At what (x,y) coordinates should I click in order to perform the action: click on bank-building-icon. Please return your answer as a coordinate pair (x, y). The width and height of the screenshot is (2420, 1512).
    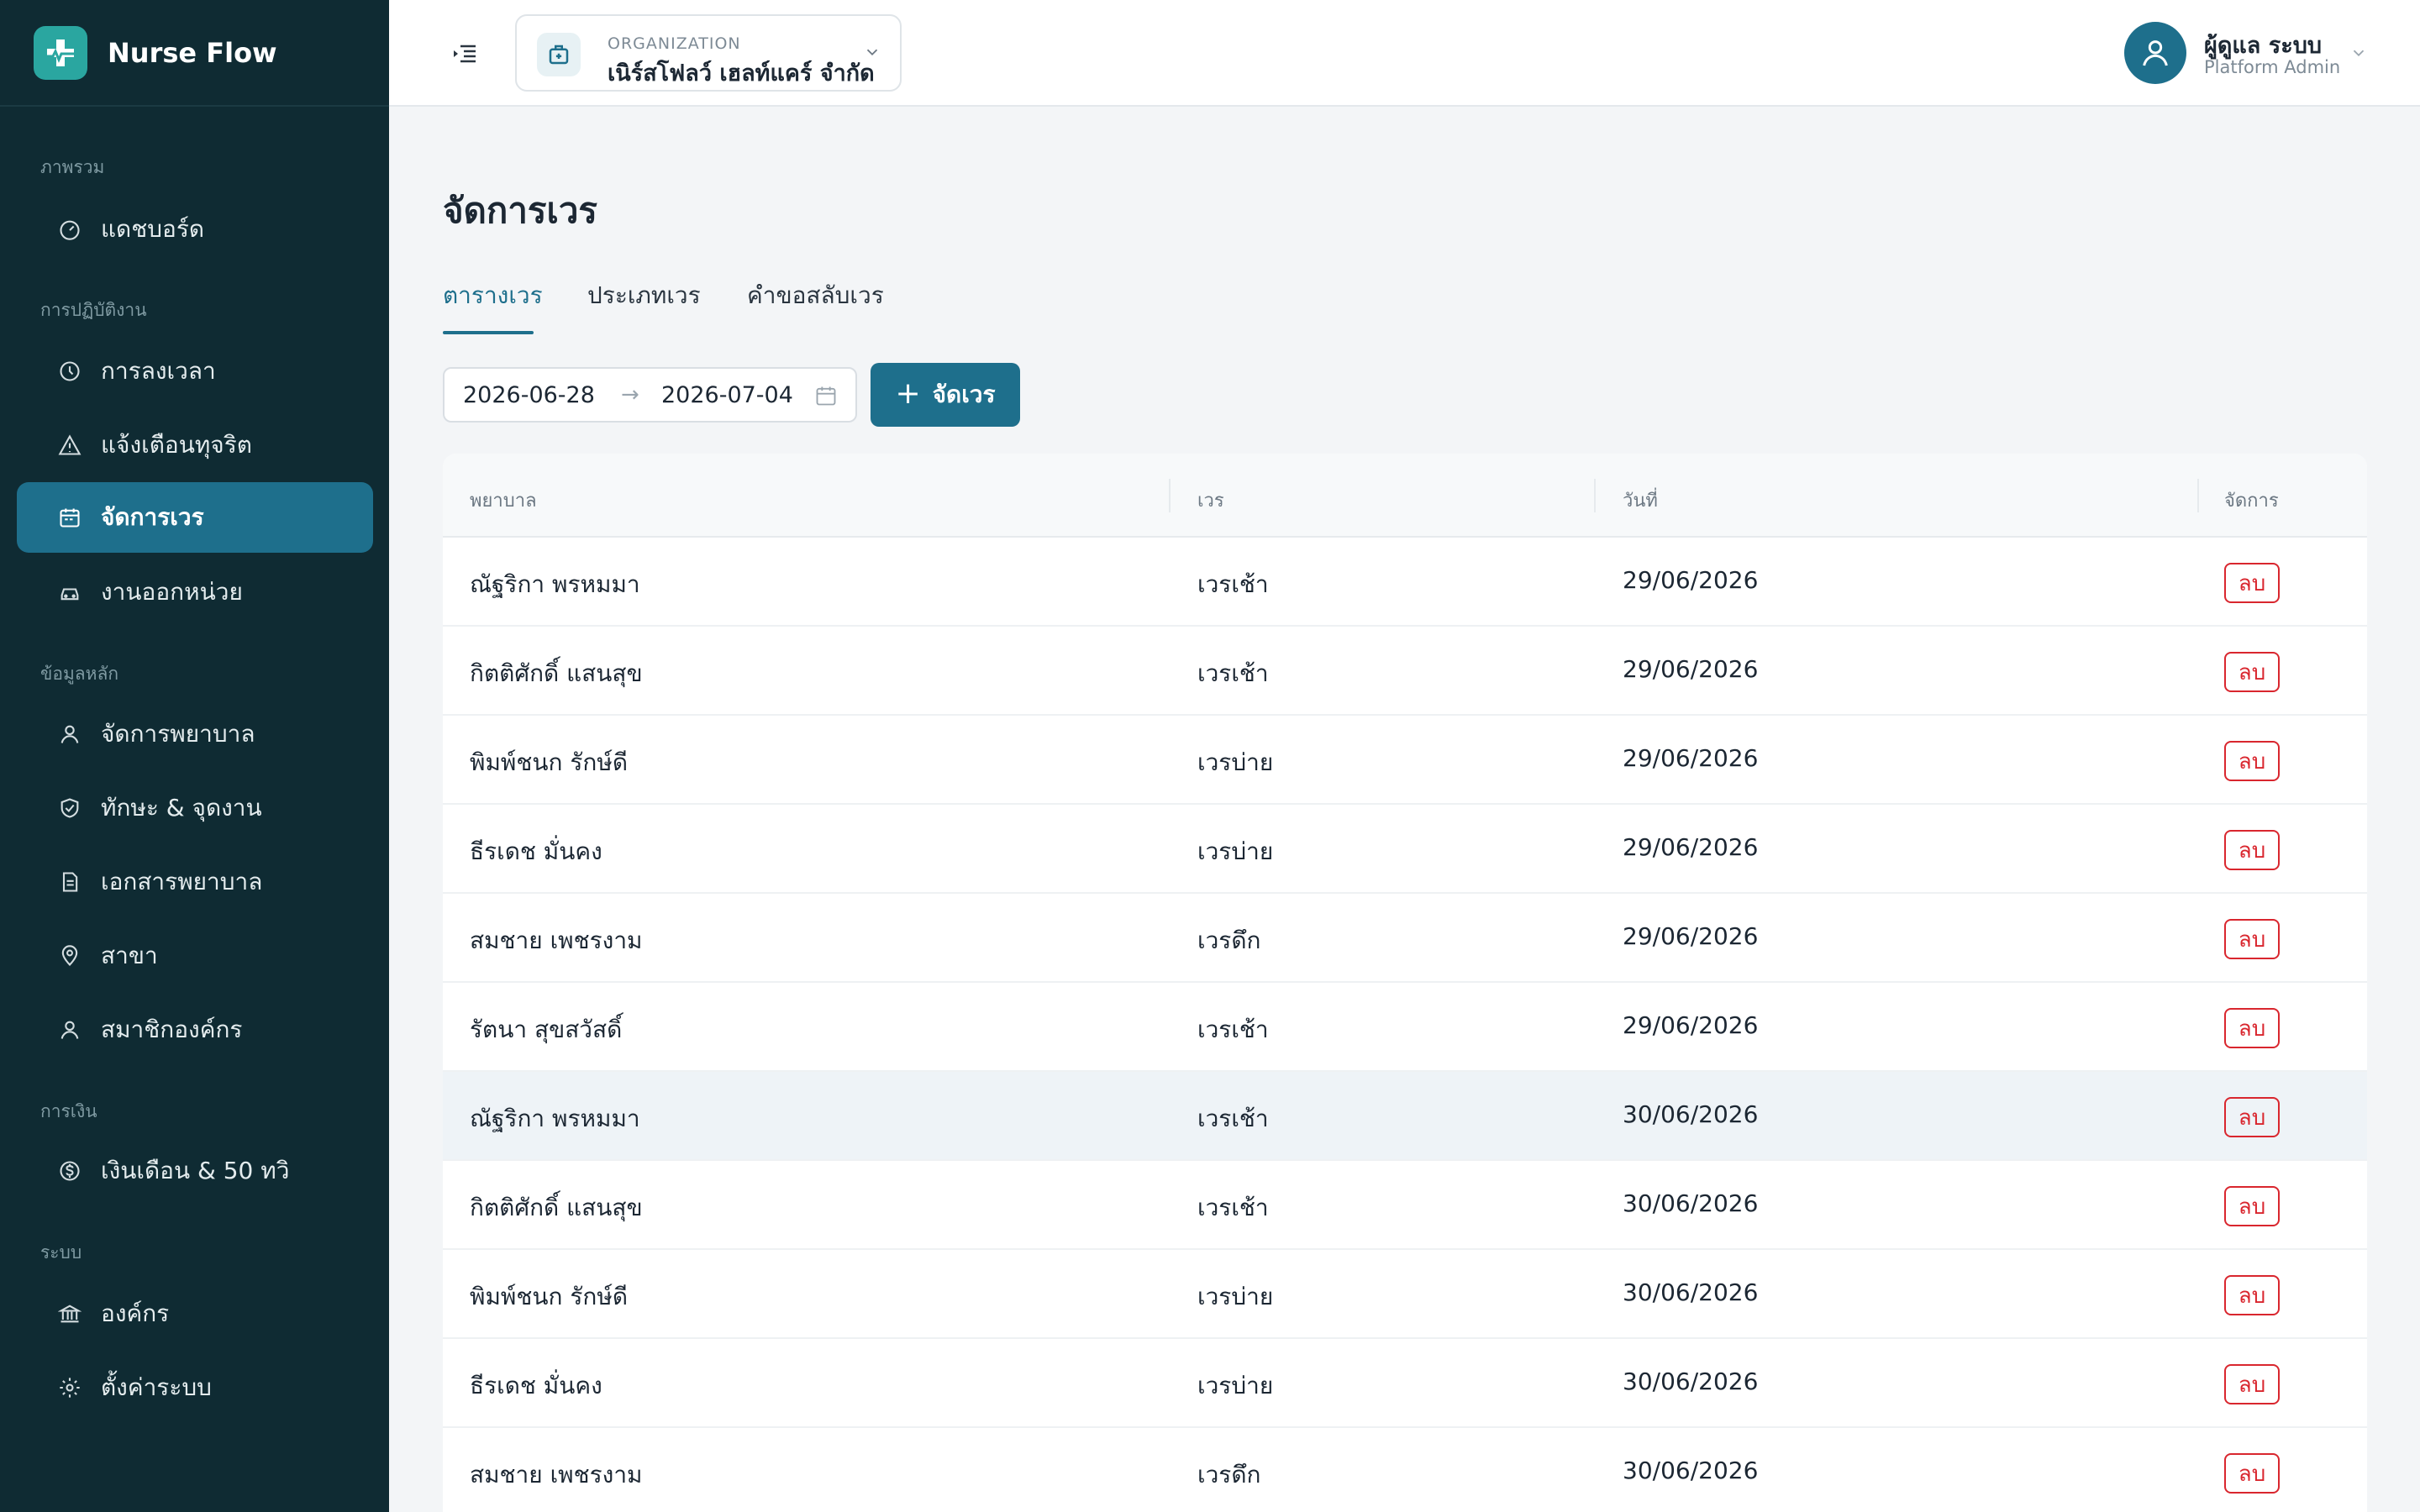
    Looking at the image, I should click on (69, 1313).